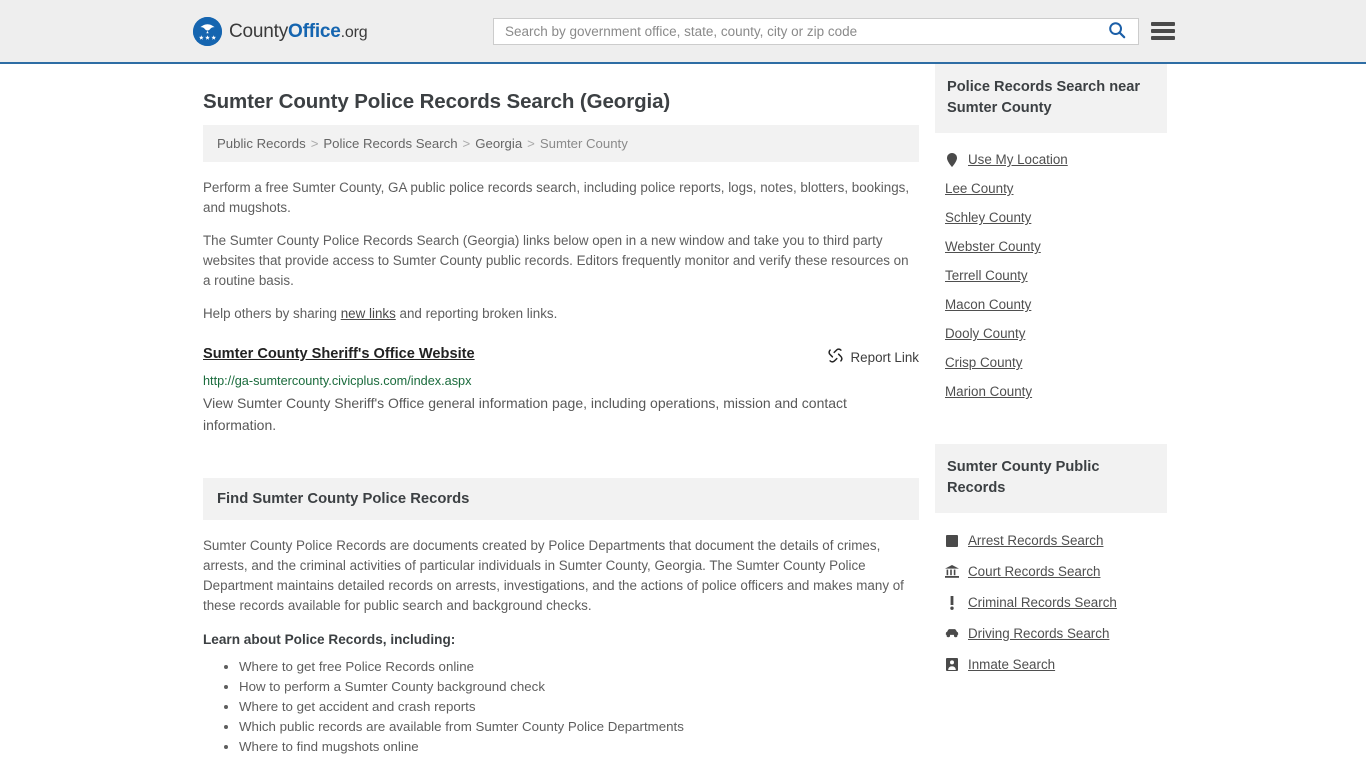  I want to click on sidebar-public-records-header: Sumter County Public Records, so click(1051, 478).